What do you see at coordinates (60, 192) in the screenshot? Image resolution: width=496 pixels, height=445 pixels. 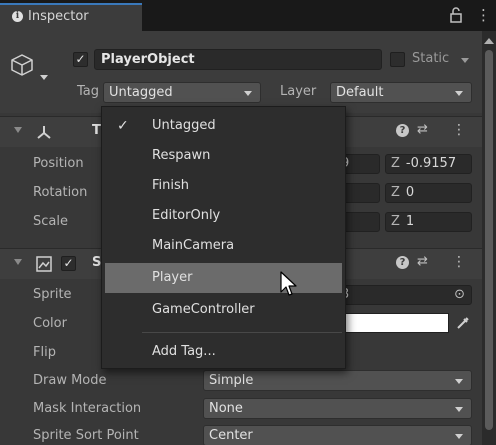 I see `rotation-label: Rotation` at bounding box center [60, 192].